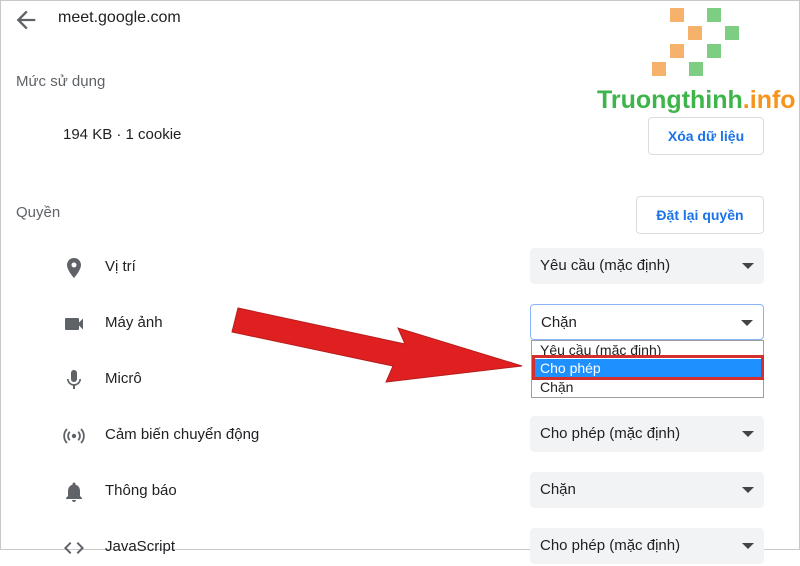  What do you see at coordinates (400, 490) in the screenshot?
I see `permission-row-notifications: Thông báo Chặn` at bounding box center [400, 490].